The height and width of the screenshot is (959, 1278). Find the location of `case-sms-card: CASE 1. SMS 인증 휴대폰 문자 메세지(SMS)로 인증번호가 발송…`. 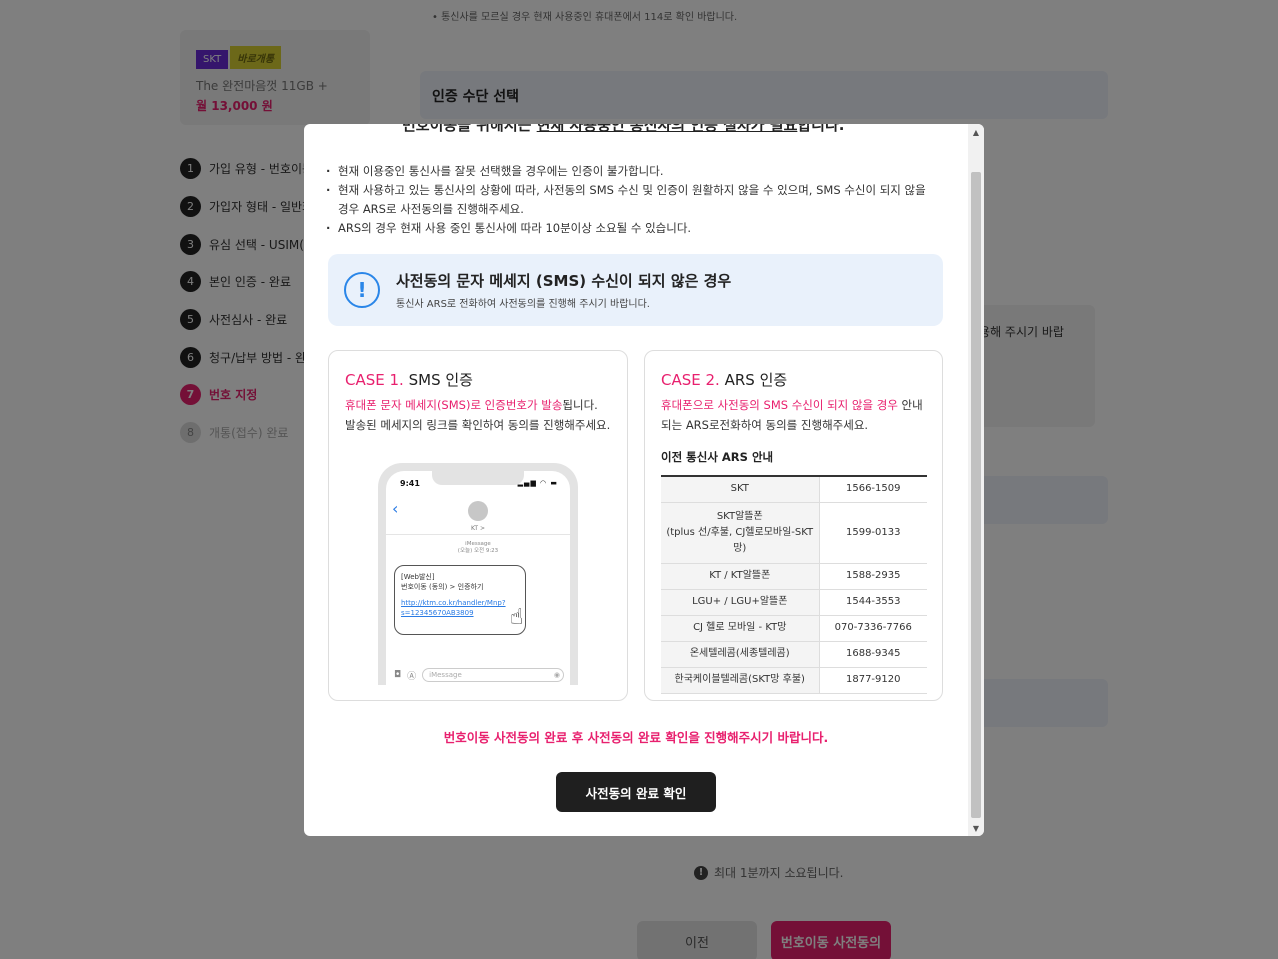

case-sms-card: CASE 1. SMS 인증 휴대폰 문자 메세지(SMS)로 인증번호가 발송… is located at coordinates (478, 525).